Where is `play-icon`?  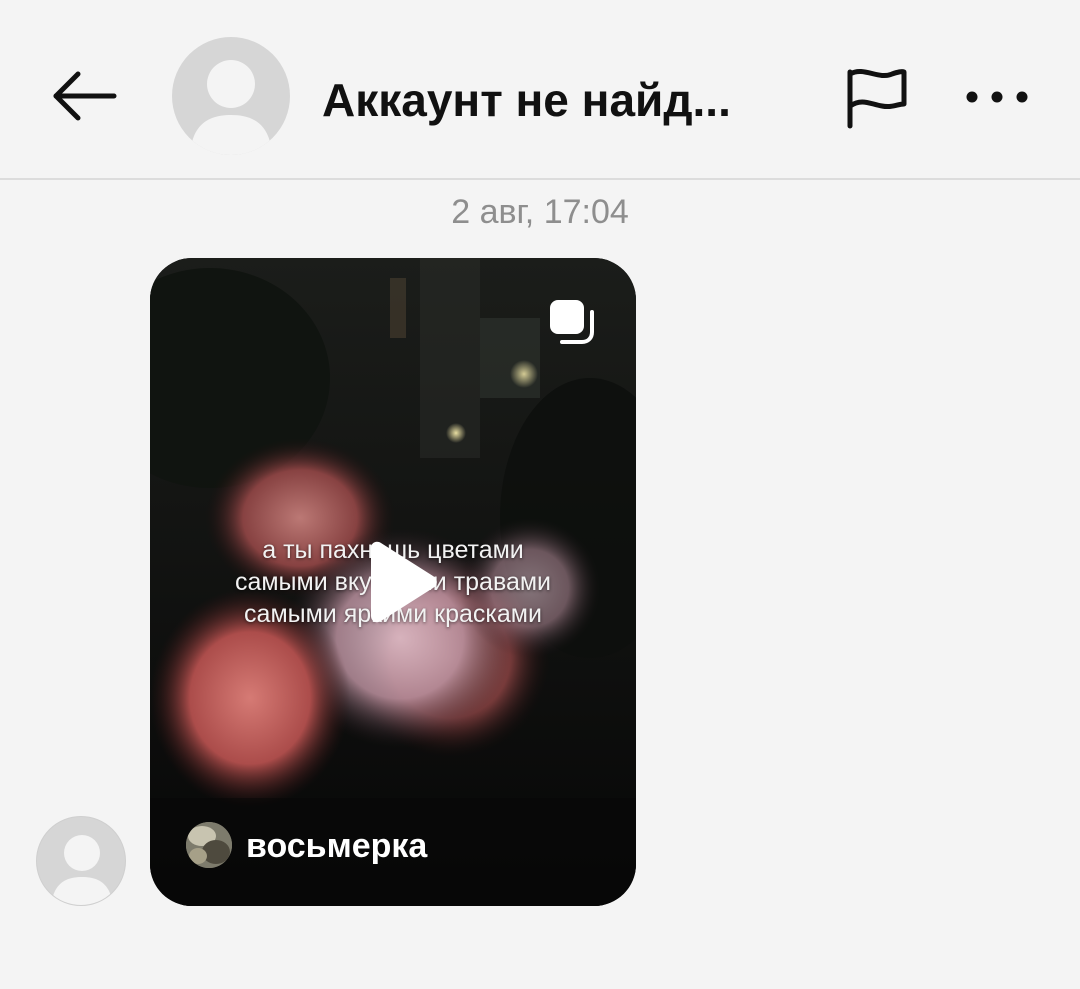
play-icon is located at coordinates (399, 582).